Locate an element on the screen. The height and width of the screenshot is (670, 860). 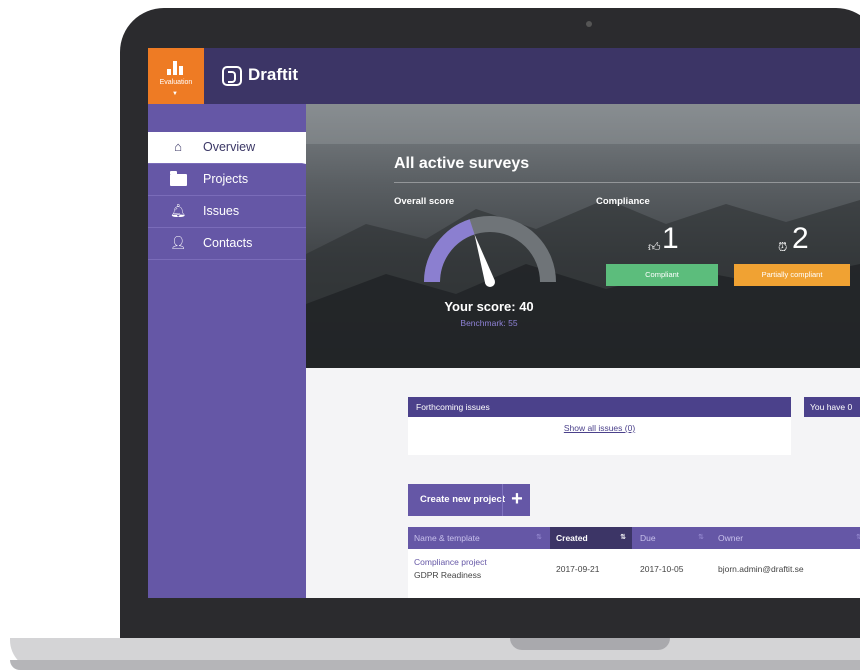
evaluation-menu-button: Evaluation ▼ is located at coordinates (176, 76).